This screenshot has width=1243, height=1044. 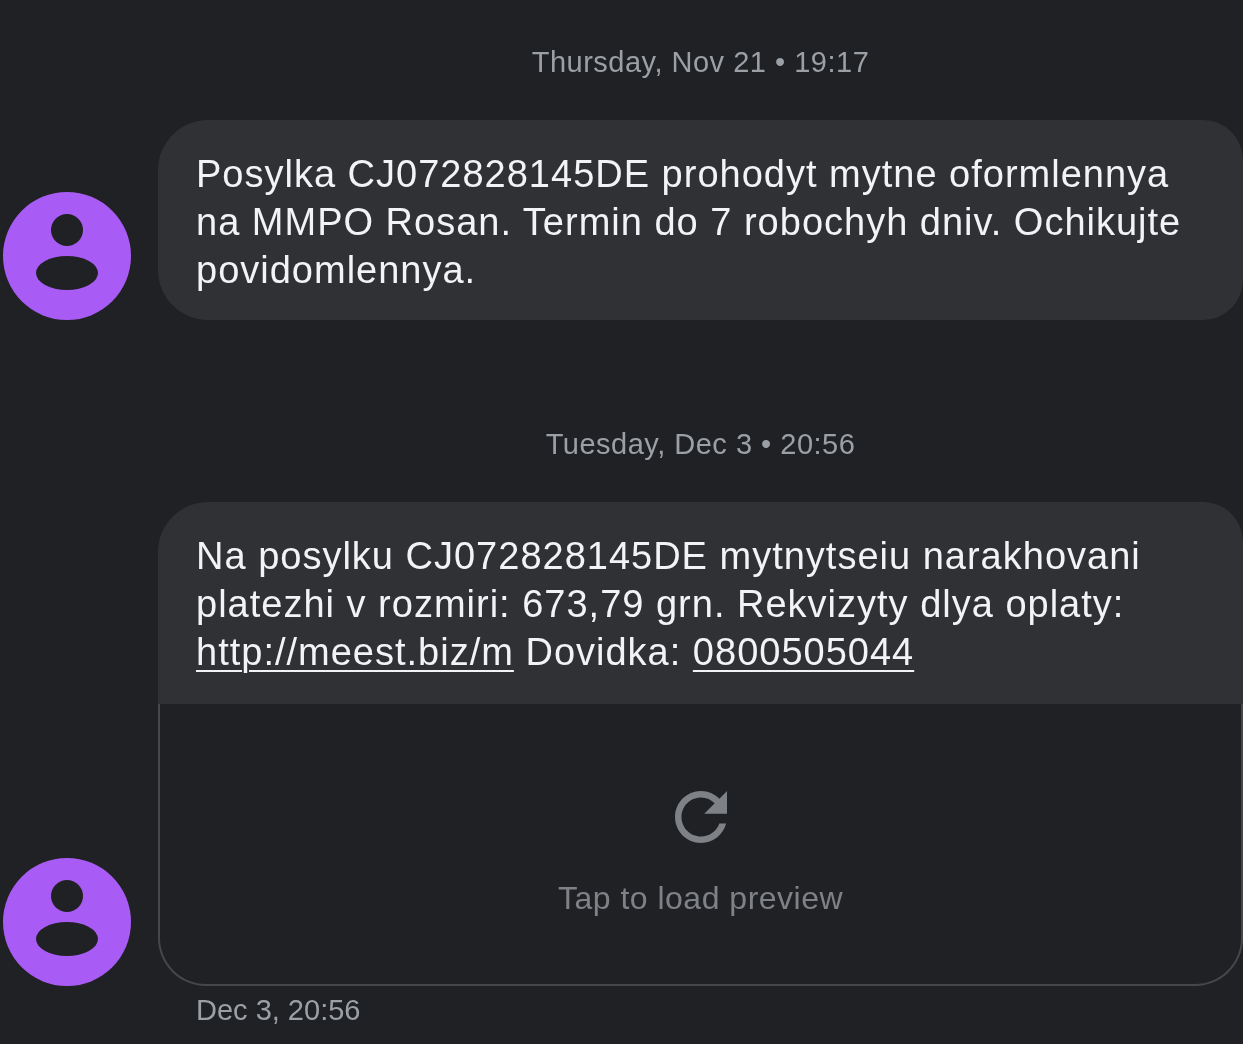 What do you see at coordinates (355, 652) in the screenshot?
I see `message-link: http://meest.biz/m` at bounding box center [355, 652].